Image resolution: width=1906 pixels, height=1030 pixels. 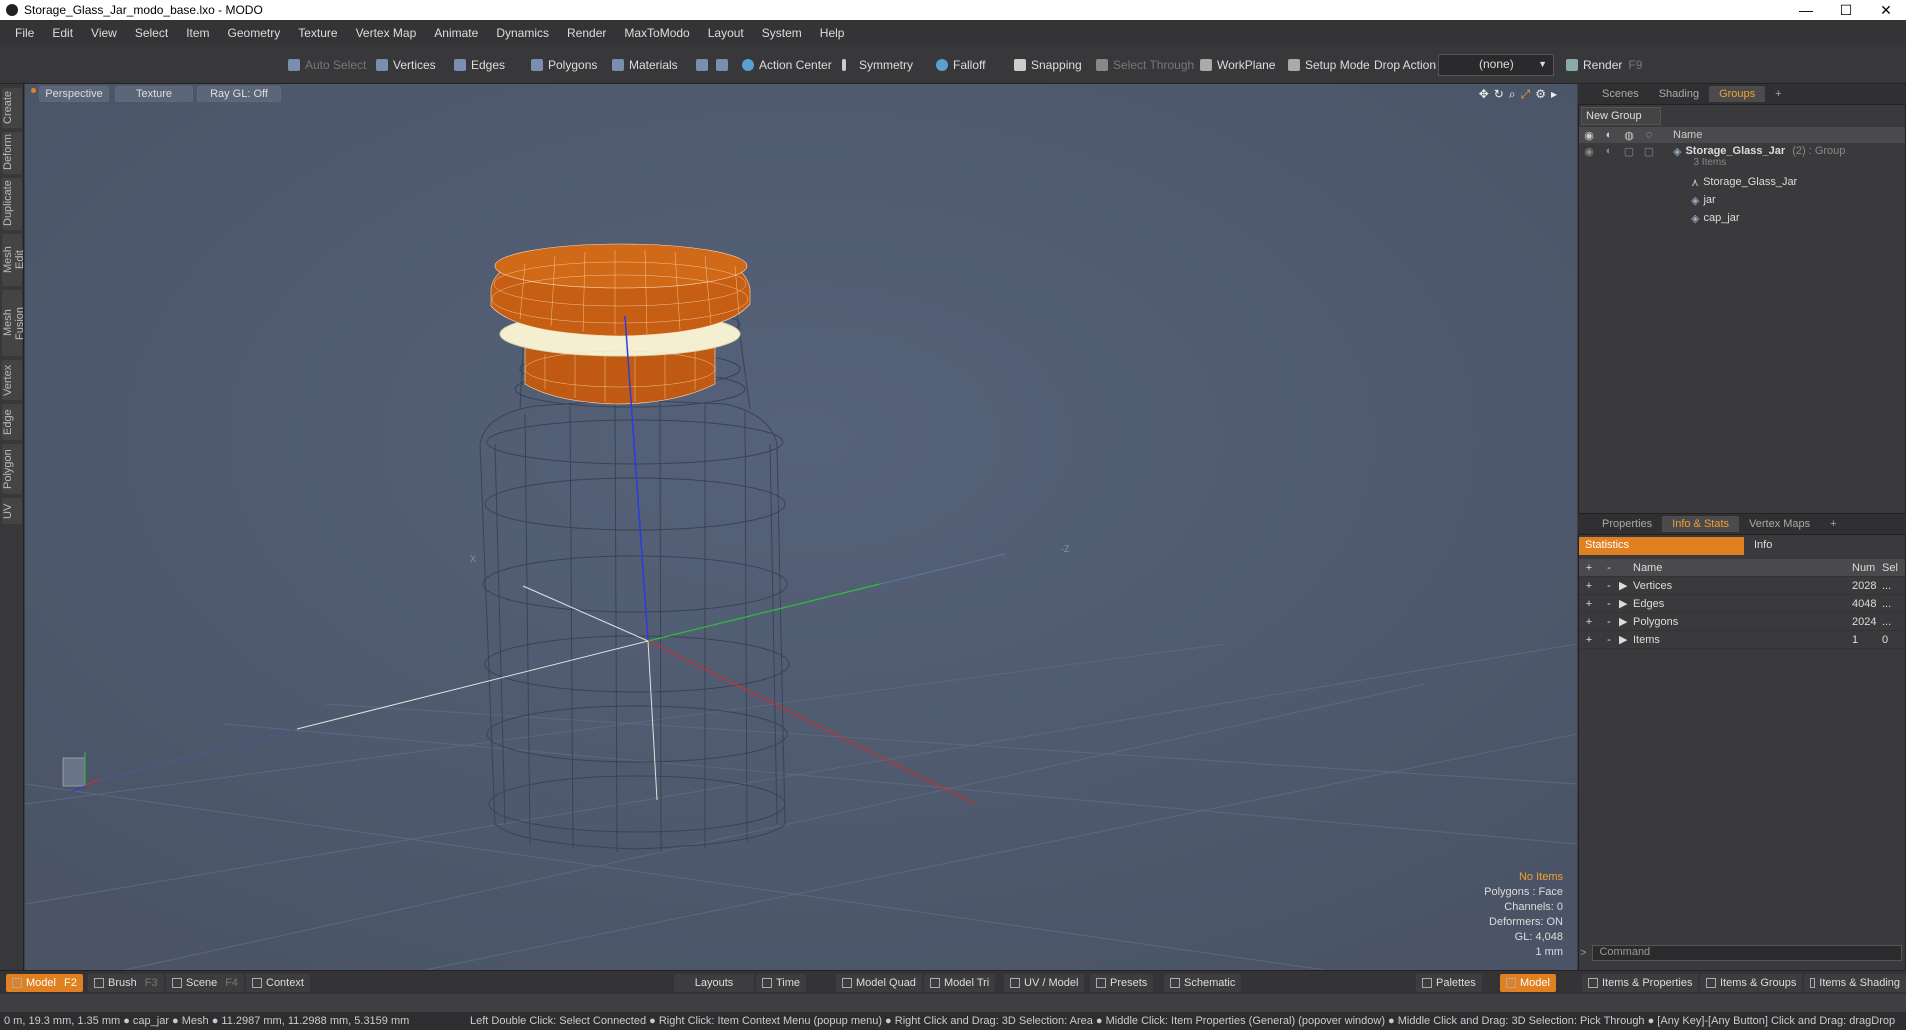 What do you see at coordinates (1649, 135) in the screenshot?
I see `select-toggle-icon: ◌` at bounding box center [1649, 135].